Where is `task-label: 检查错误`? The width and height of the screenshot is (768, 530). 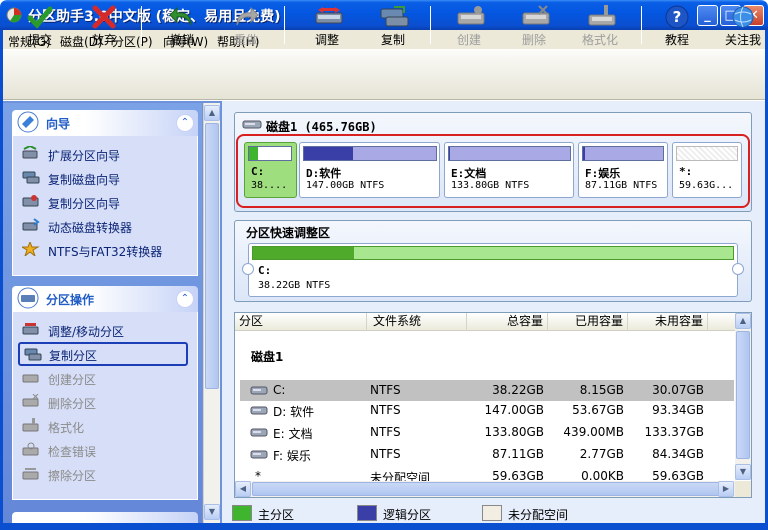 task-label: 检查错误 is located at coordinates (72, 452).